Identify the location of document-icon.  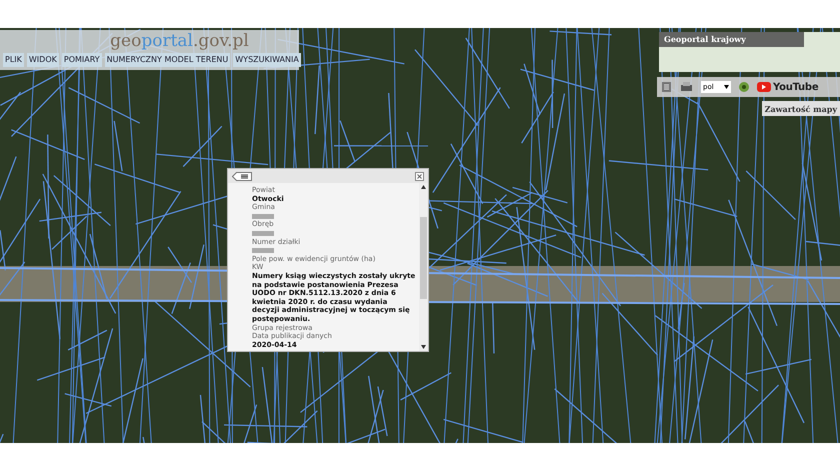
(666, 87).